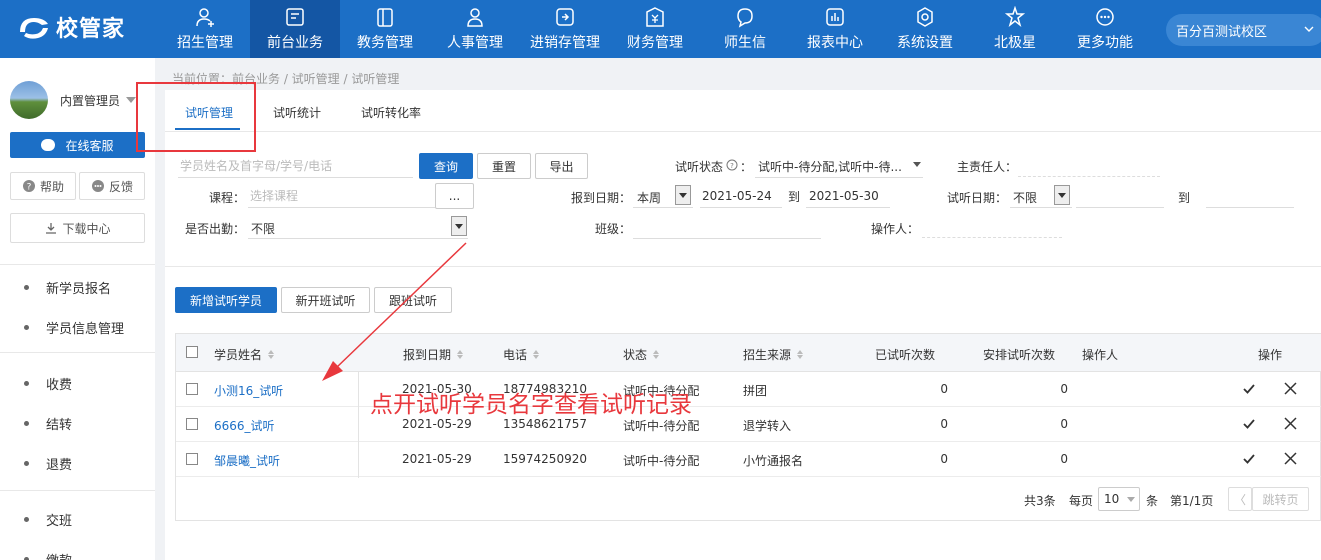 The width and height of the screenshot is (1321, 560). Describe the element at coordinates (565, 29) in the screenshot. I see `nav-item-4: 进销存管理` at that location.